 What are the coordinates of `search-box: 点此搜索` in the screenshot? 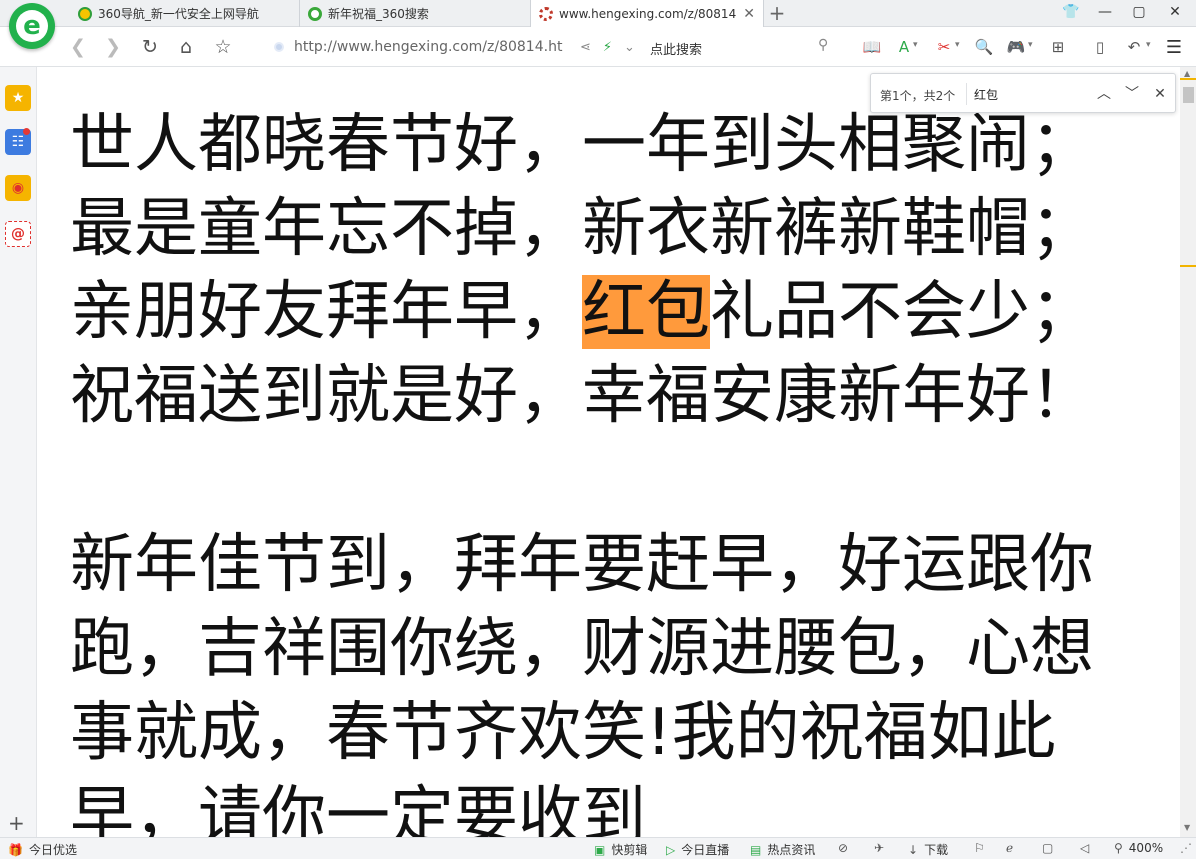 It's located at (676, 48).